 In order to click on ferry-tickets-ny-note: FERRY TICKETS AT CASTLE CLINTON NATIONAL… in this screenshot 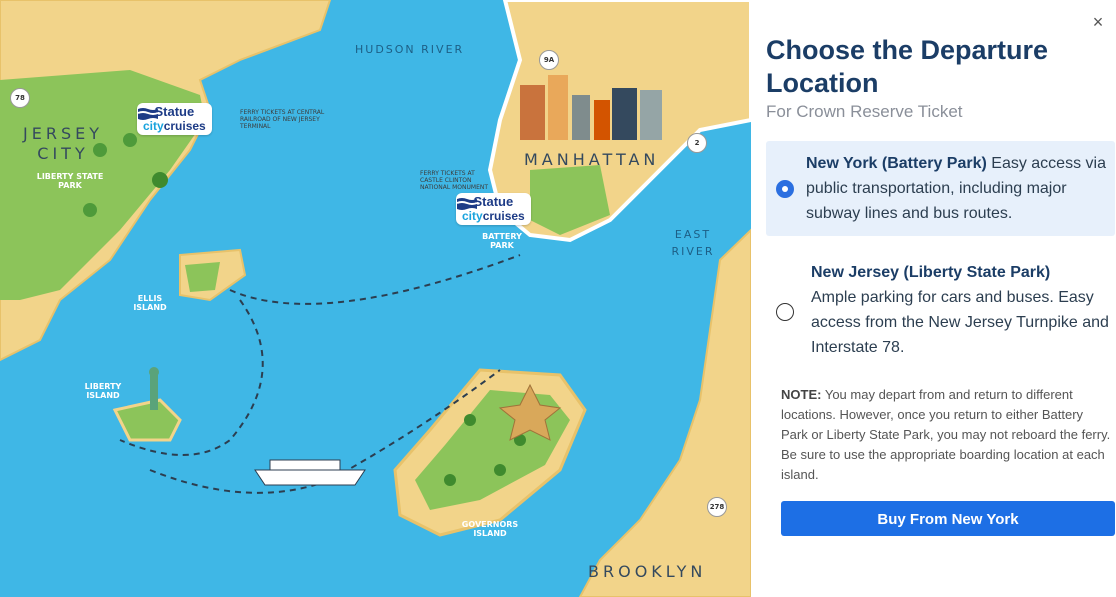, I will do `click(454, 180)`.